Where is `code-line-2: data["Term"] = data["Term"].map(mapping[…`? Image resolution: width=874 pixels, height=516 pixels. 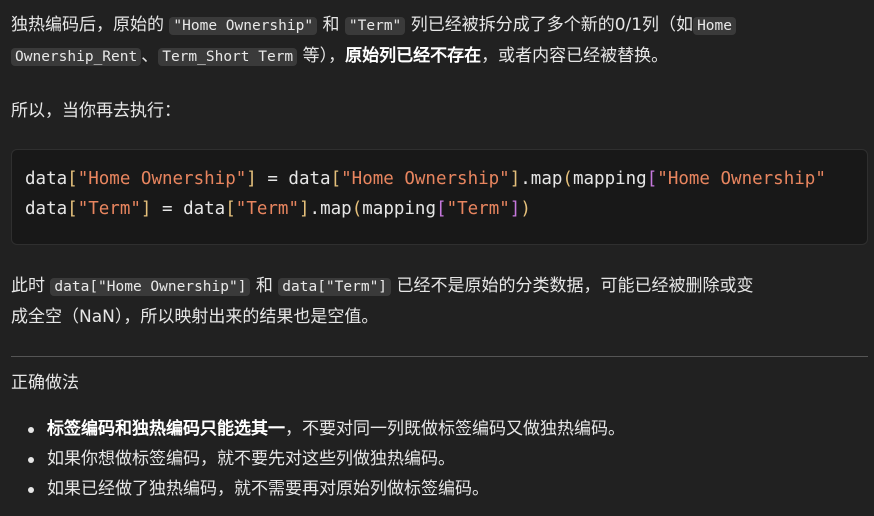 code-line-2: data["Term"] = data["Term"].map(mapping[… is located at coordinates (278, 209).